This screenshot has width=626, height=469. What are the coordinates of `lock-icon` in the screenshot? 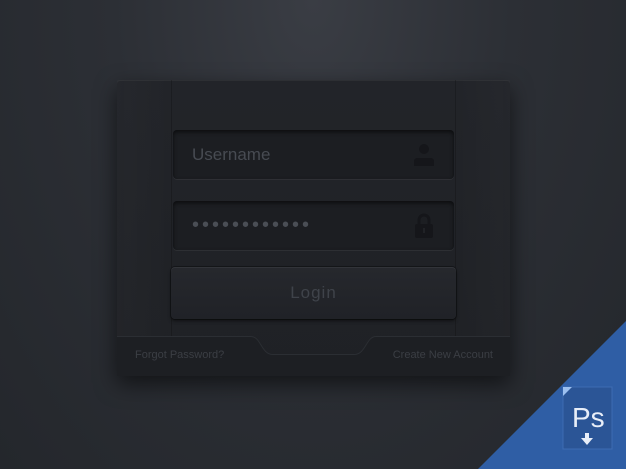 It's located at (424, 225).